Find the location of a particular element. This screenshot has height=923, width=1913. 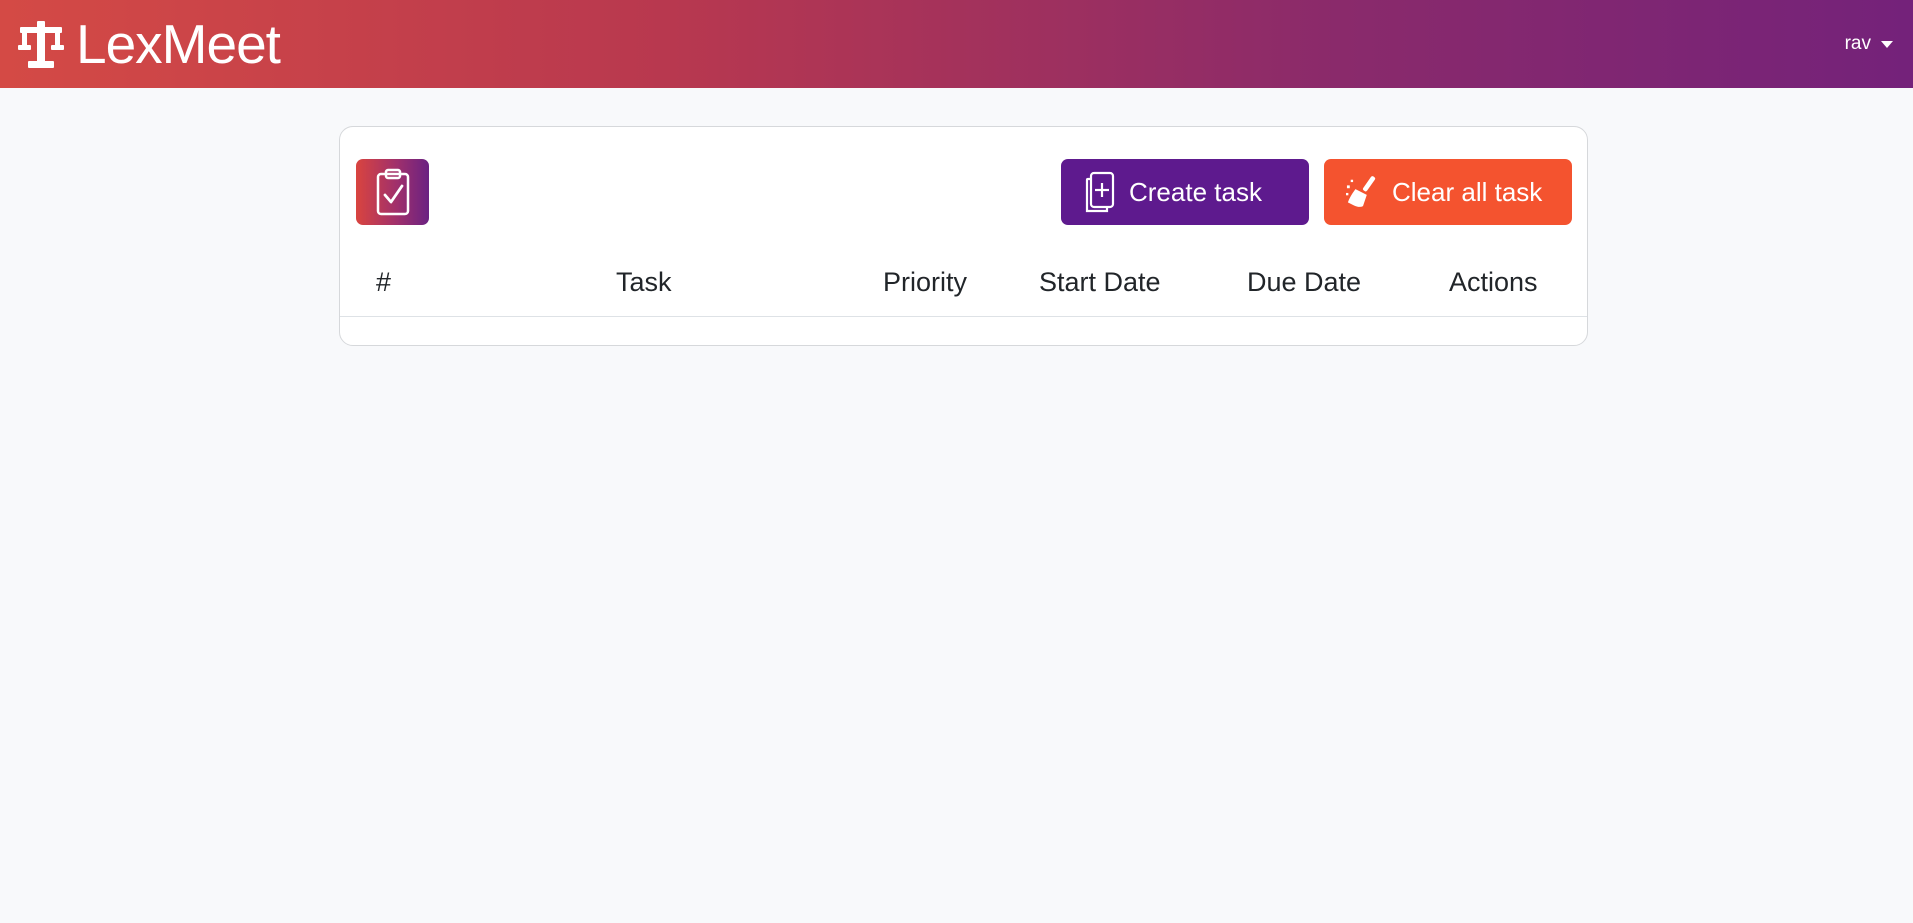

user-dropdown: rav is located at coordinates (1869, 44).